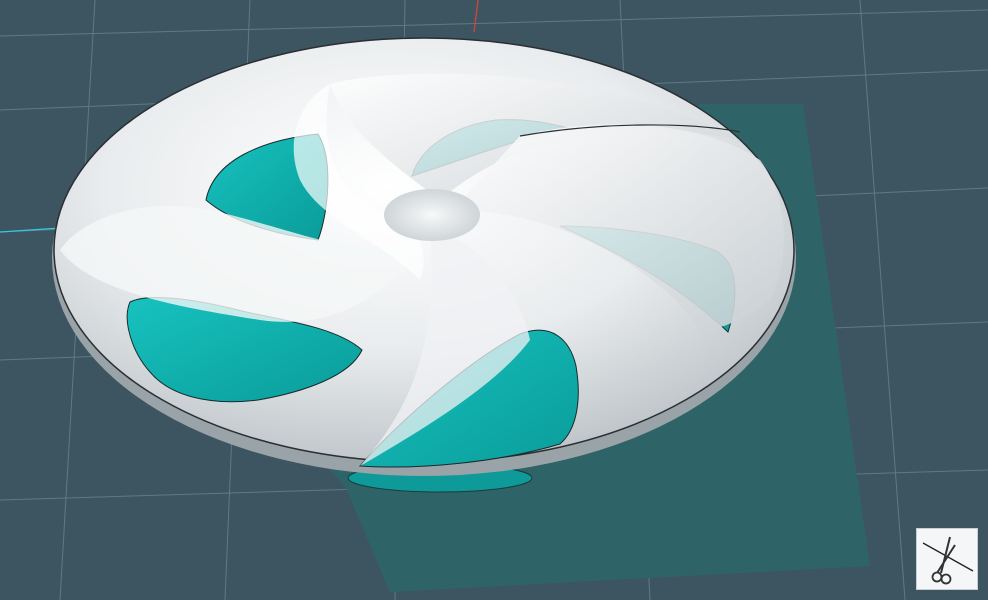  I want to click on cut-tool-button, so click(947, 559).